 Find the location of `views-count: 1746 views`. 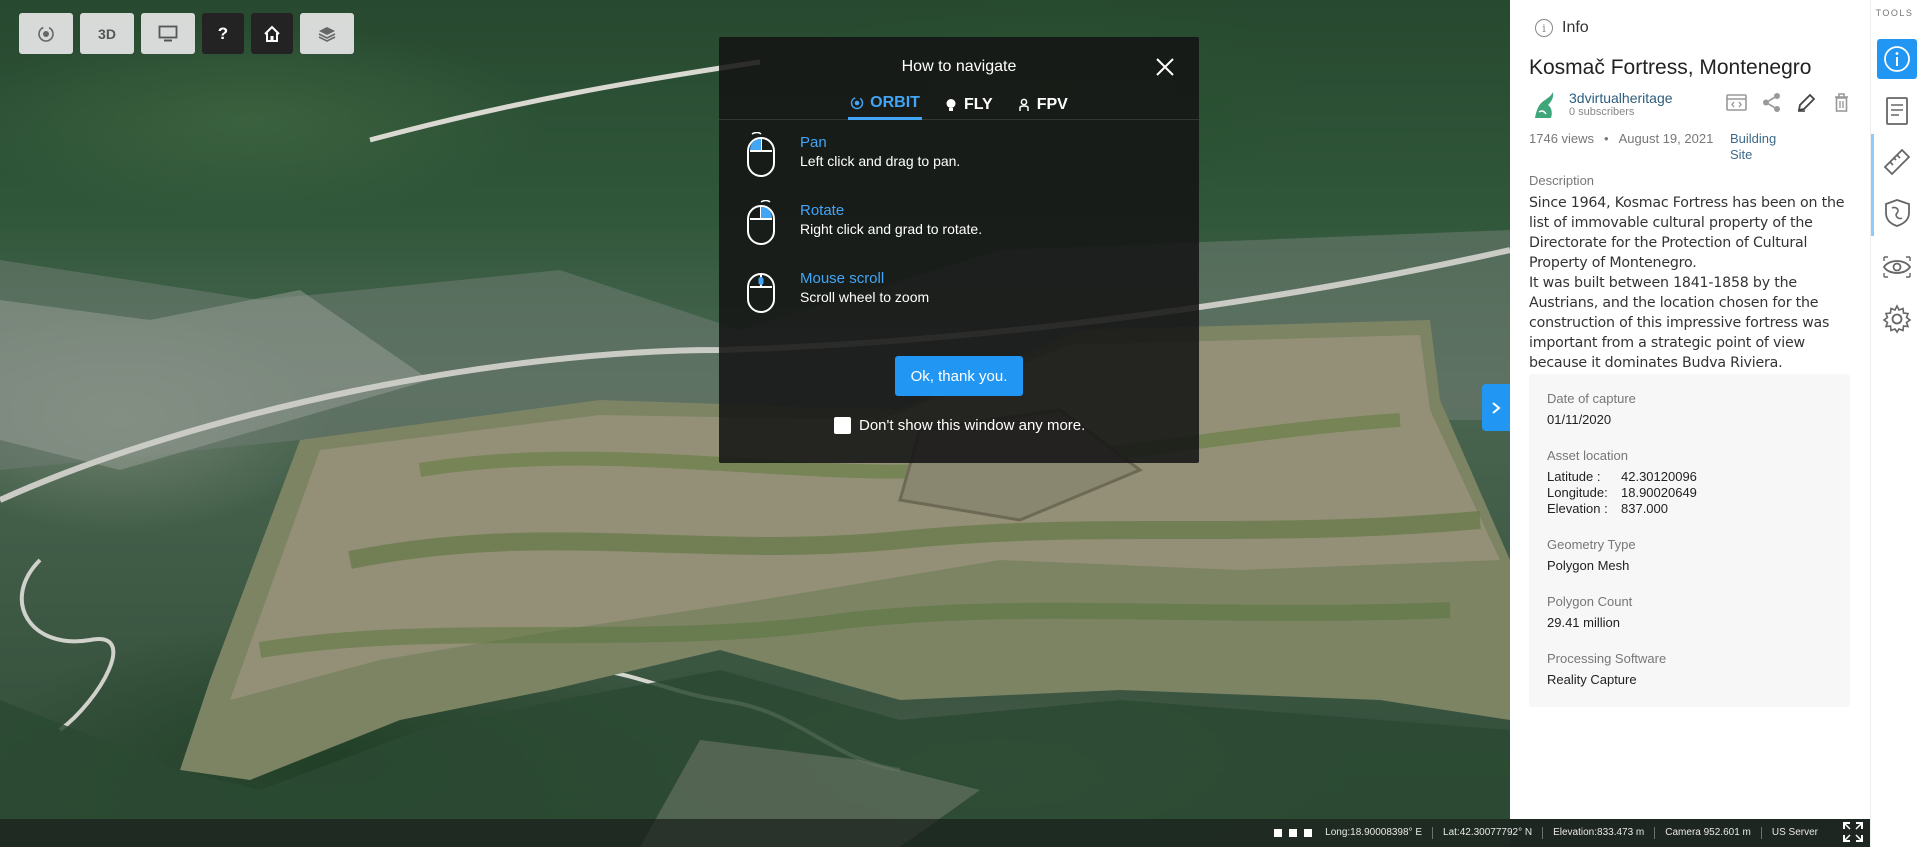

views-count: 1746 views is located at coordinates (1562, 138).